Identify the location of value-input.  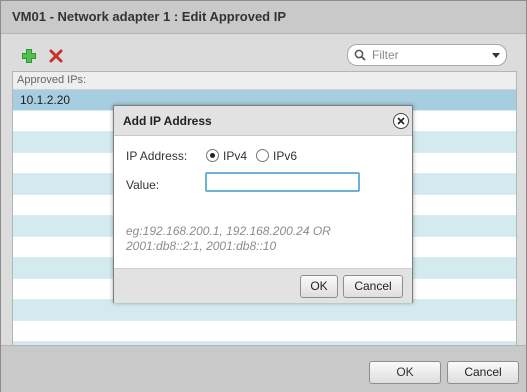
(282, 182).